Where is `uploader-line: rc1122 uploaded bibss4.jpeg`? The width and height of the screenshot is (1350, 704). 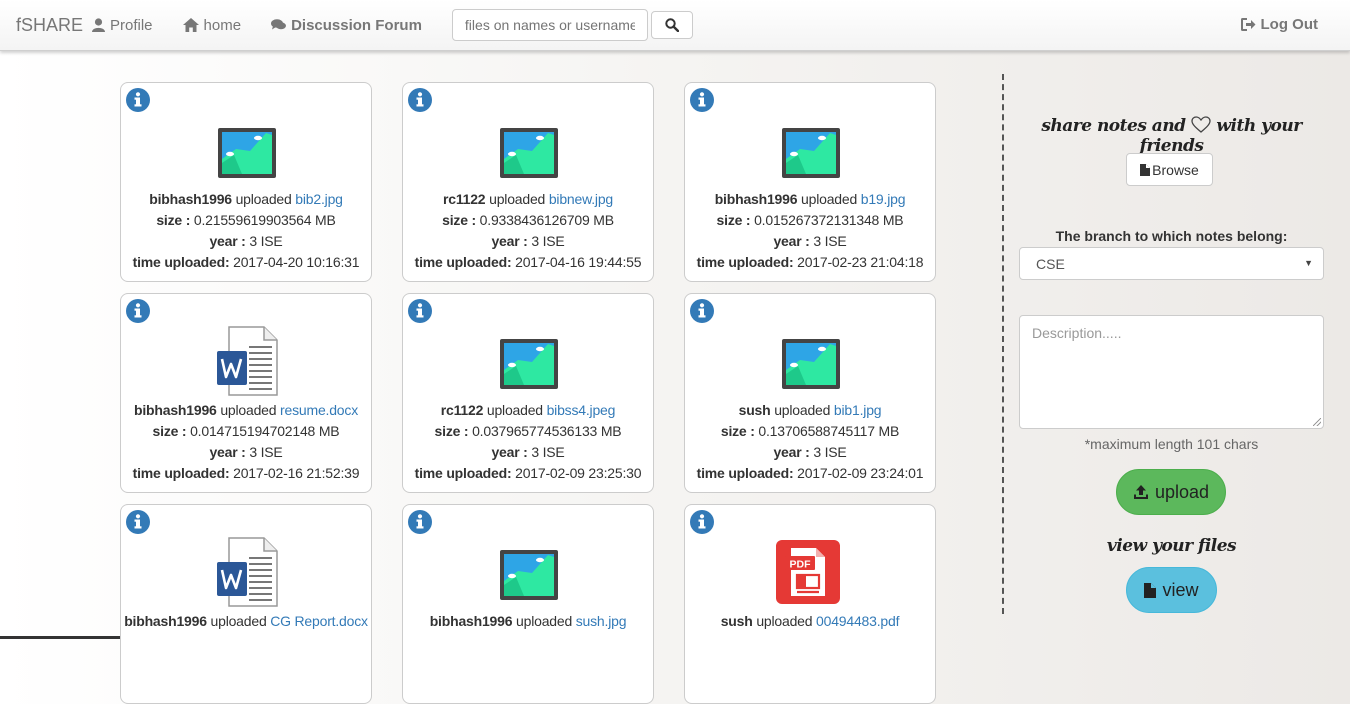
uploader-line: rc1122 uploaded bibss4.jpeg is located at coordinates (528, 410).